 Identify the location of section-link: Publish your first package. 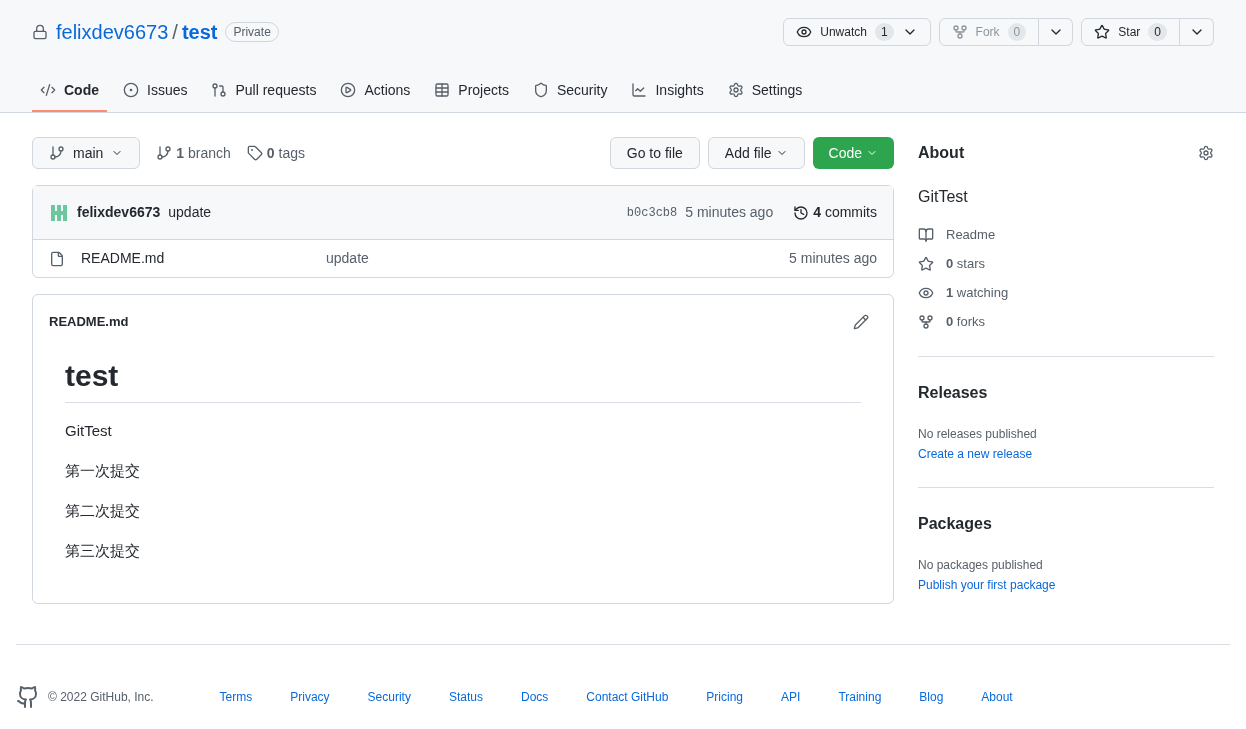
(1066, 585).